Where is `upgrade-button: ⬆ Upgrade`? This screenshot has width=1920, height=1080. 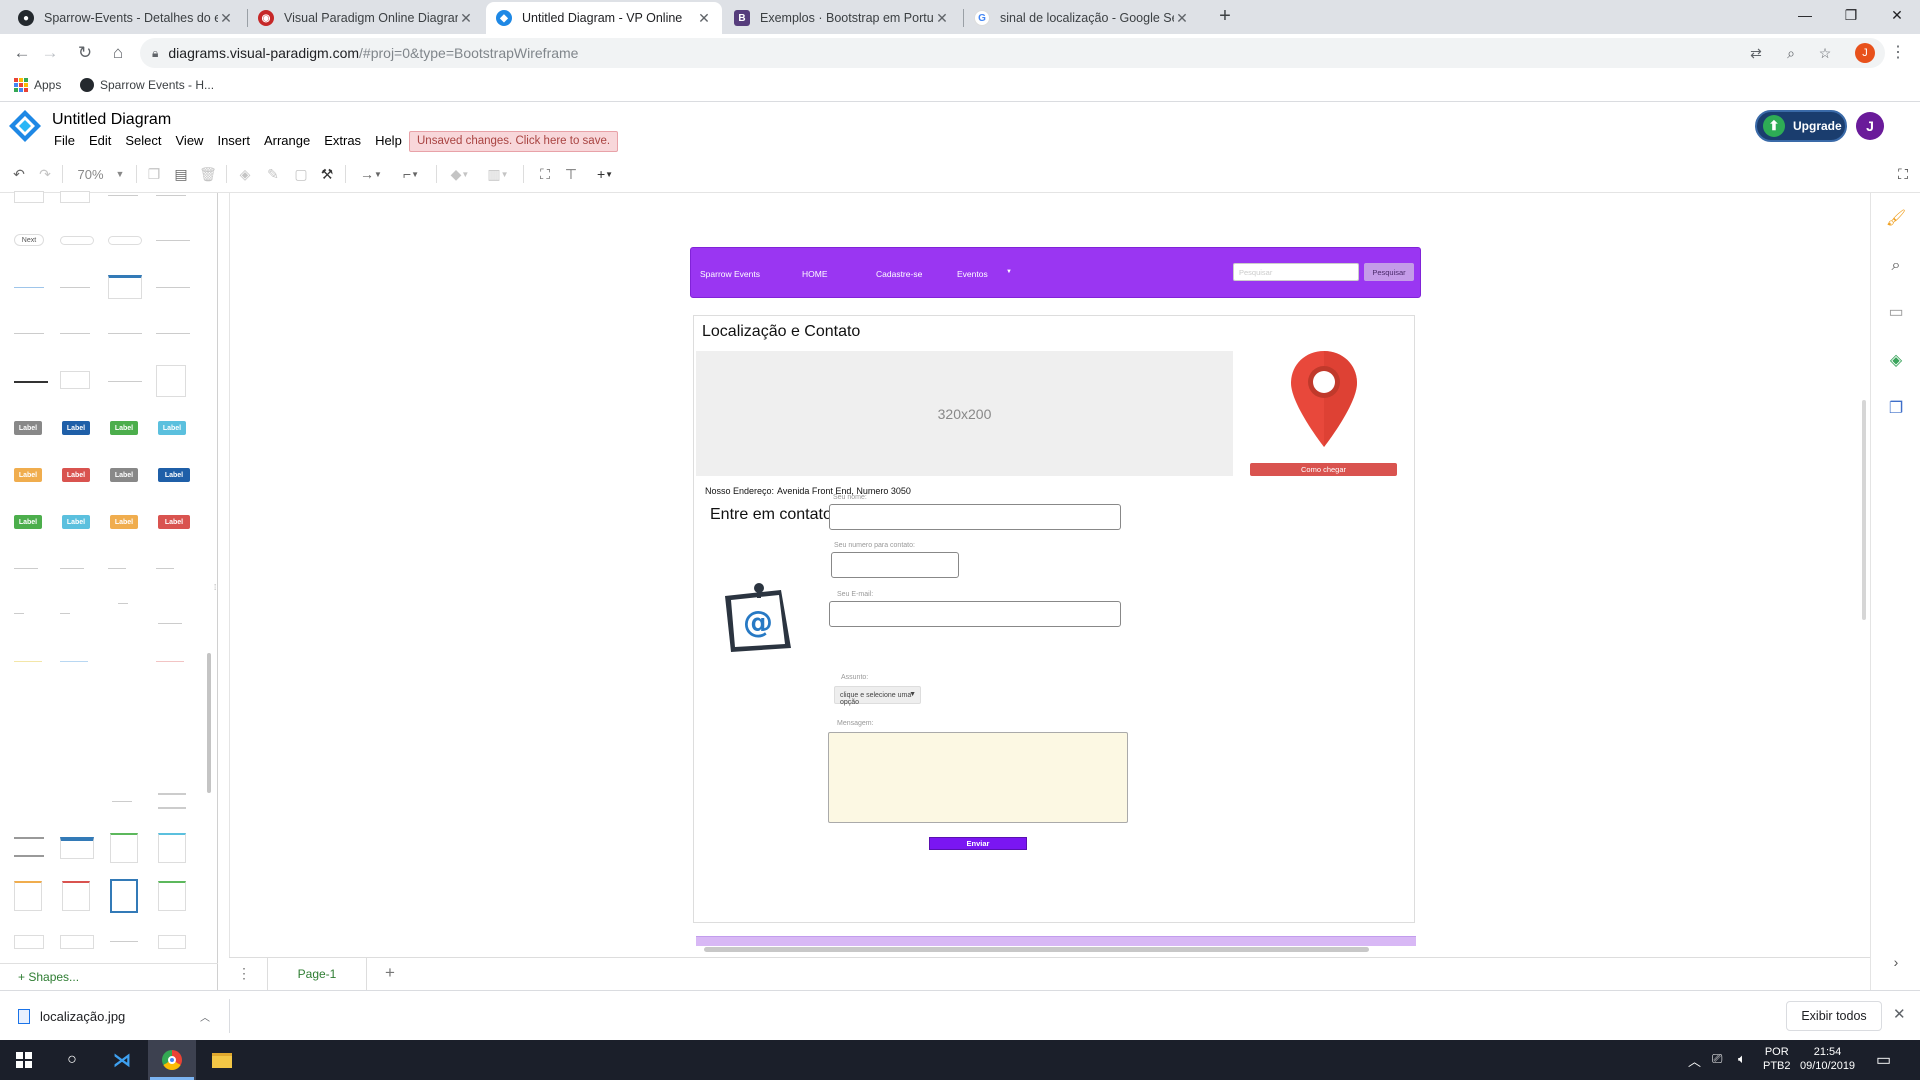 upgrade-button: ⬆ Upgrade is located at coordinates (1801, 126).